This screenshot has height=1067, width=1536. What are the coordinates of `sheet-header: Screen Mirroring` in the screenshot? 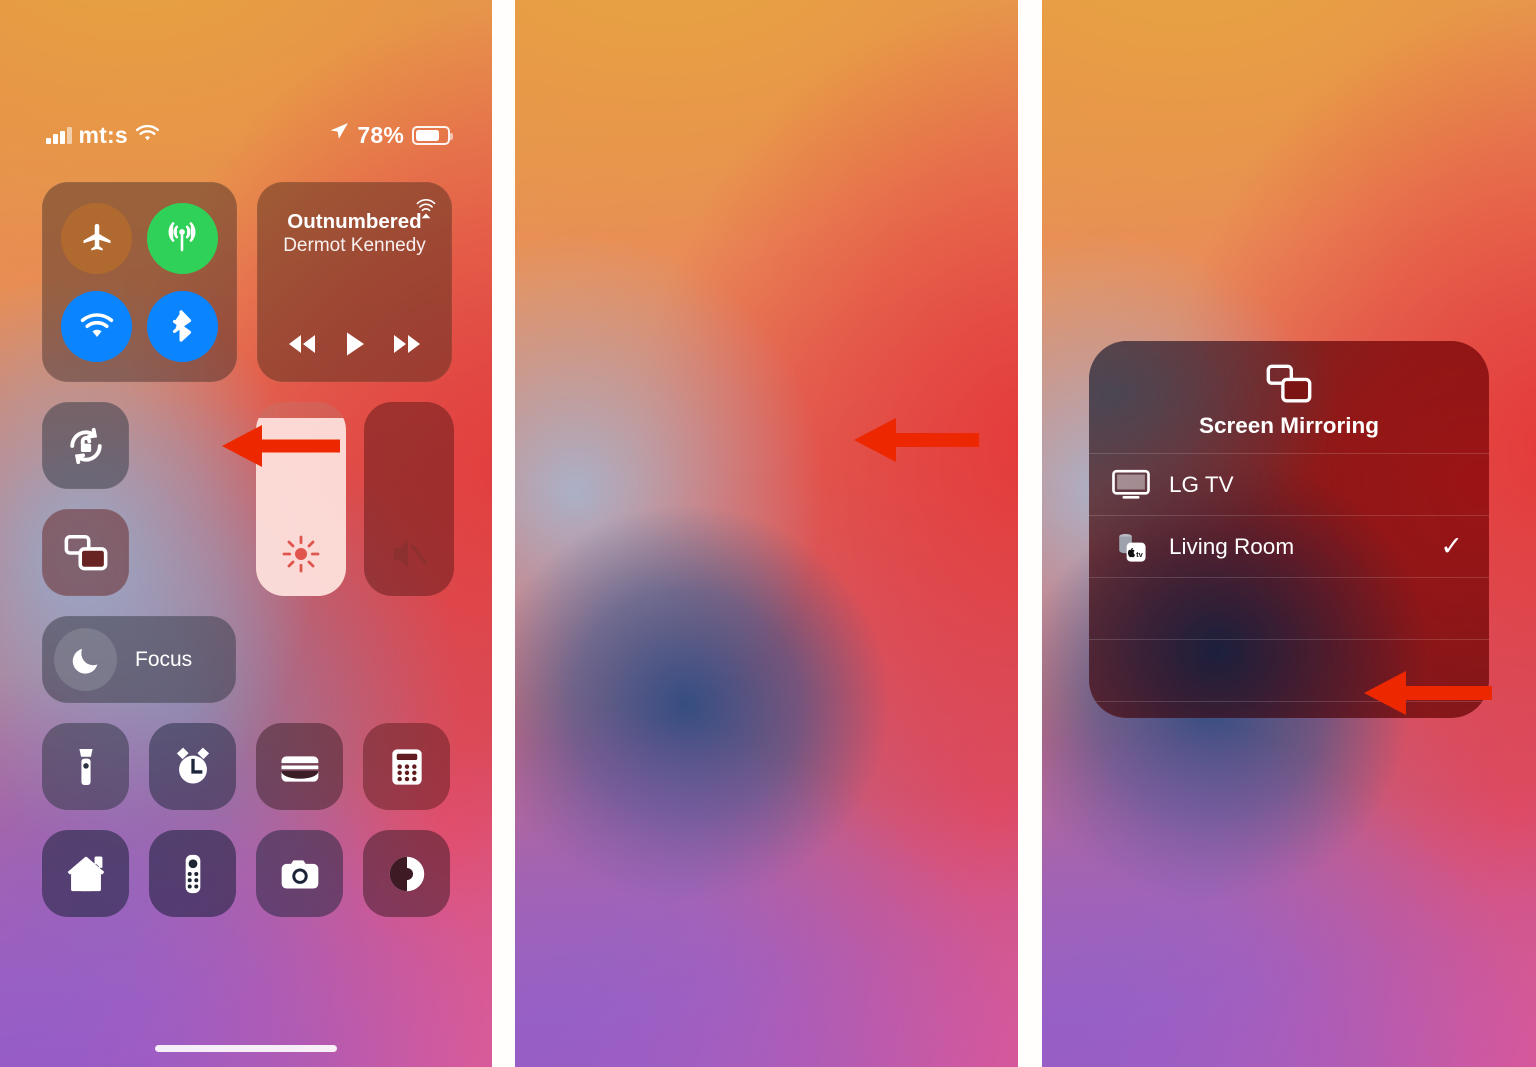 It's located at (1289, 397).